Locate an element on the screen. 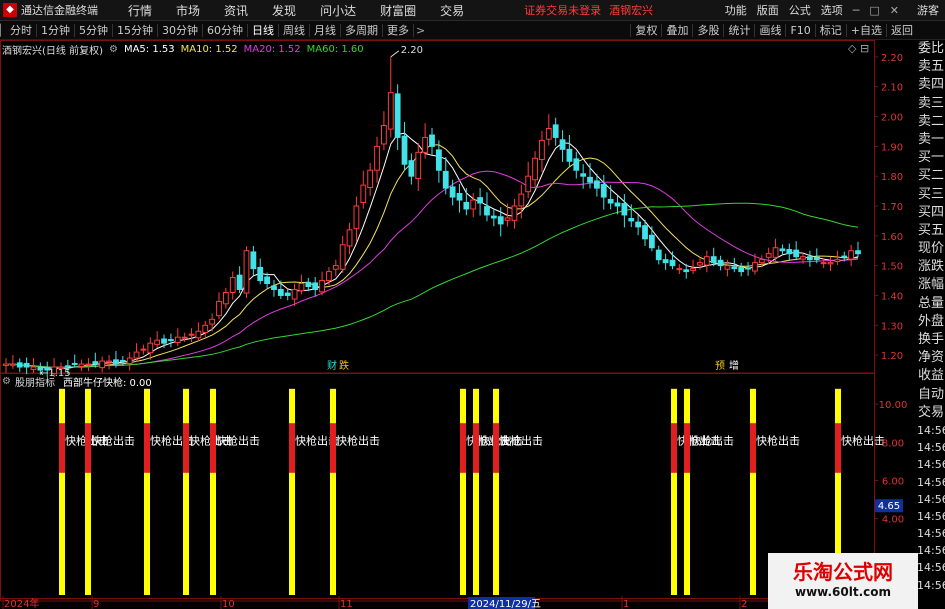 The height and width of the screenshot is (609, 945). tool-statistics: 统计 is located at coordinates (738, 30).